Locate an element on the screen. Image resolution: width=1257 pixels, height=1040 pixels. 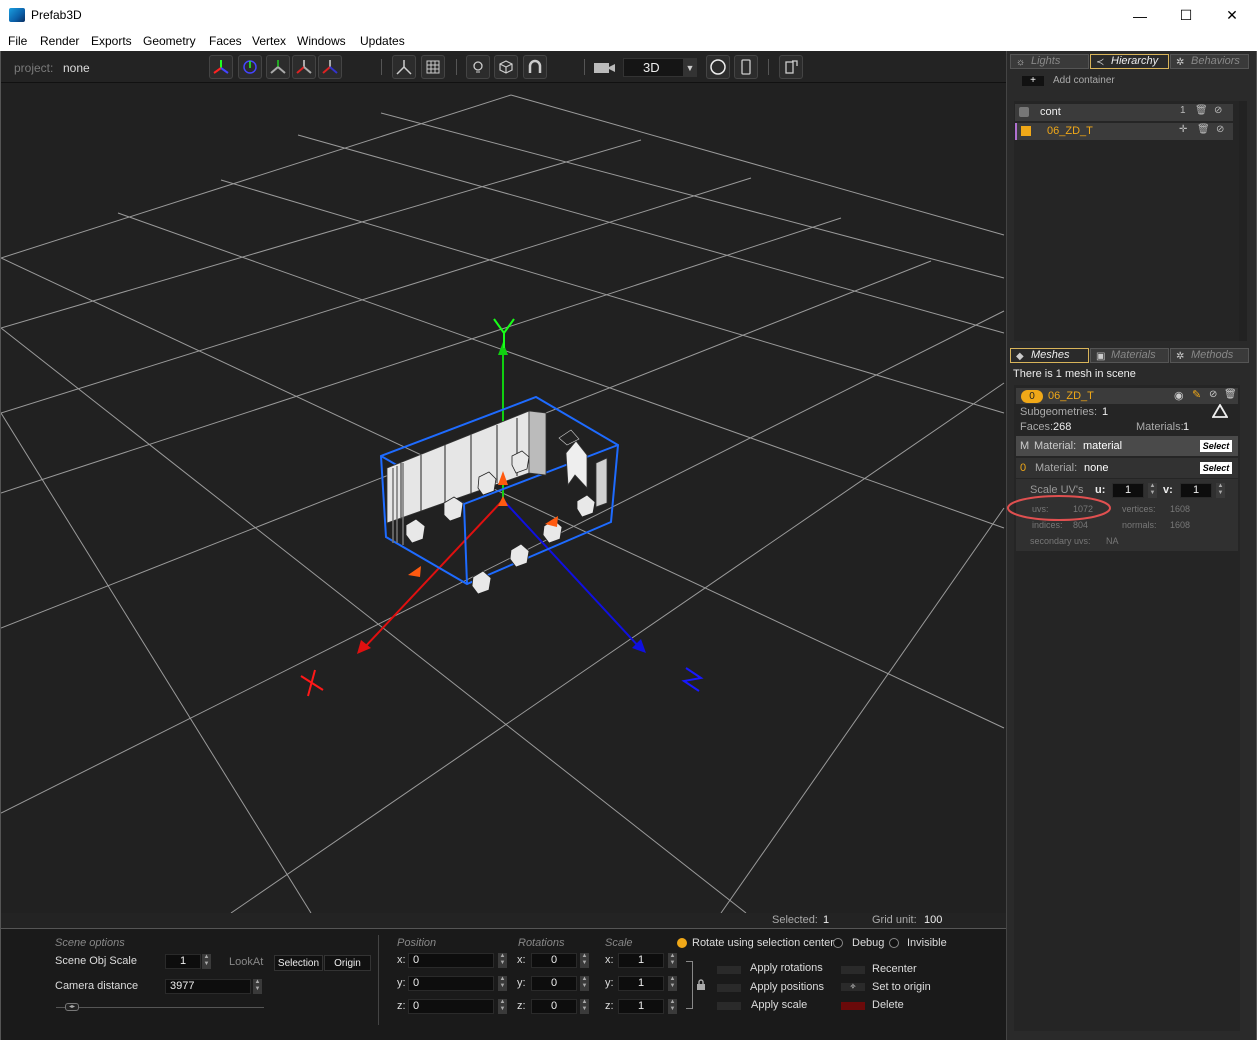
debug-label: Debug is located at coordinates (868, 943).